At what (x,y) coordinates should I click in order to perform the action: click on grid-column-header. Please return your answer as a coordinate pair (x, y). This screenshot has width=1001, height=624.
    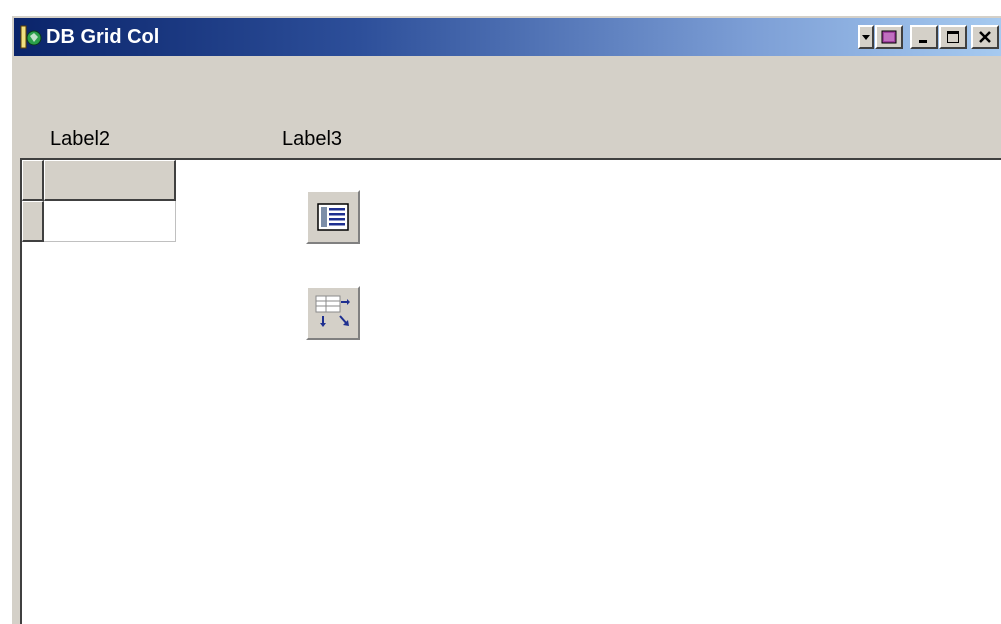
    Looking at the image, I should click on (110, 180).